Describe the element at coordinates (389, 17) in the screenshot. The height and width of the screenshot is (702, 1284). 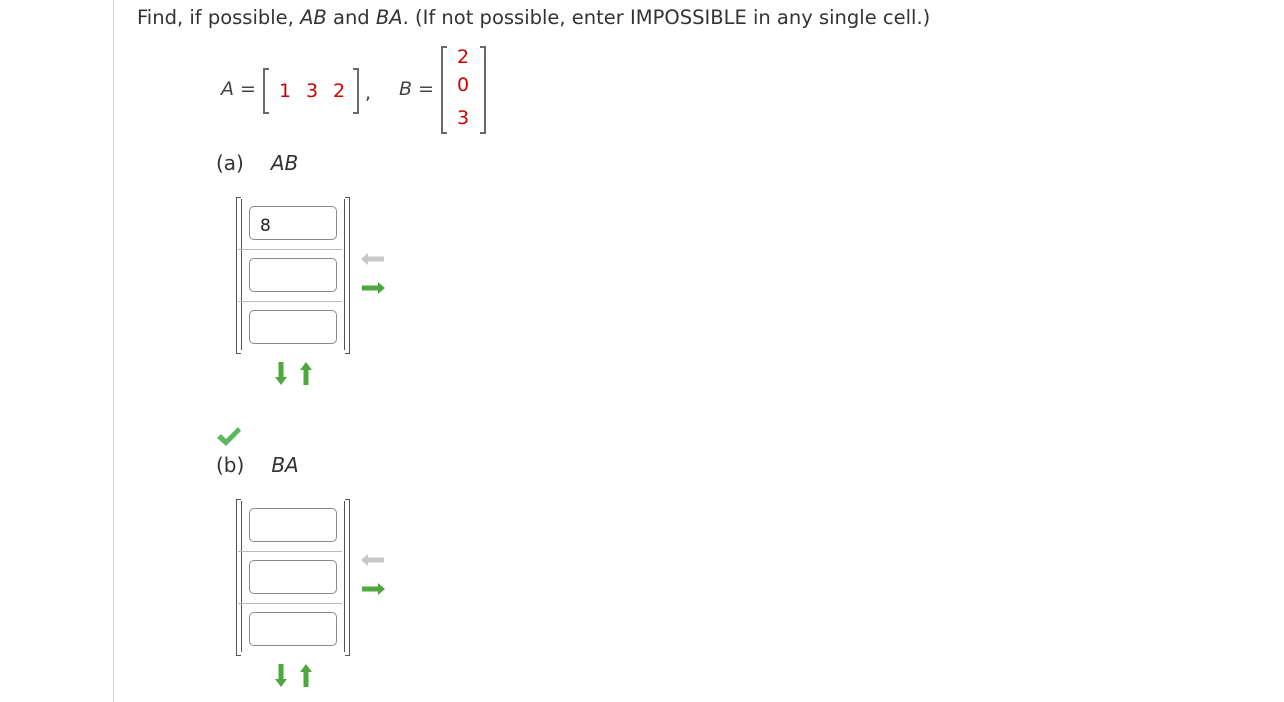
I see `question-ba: BA` at that location.